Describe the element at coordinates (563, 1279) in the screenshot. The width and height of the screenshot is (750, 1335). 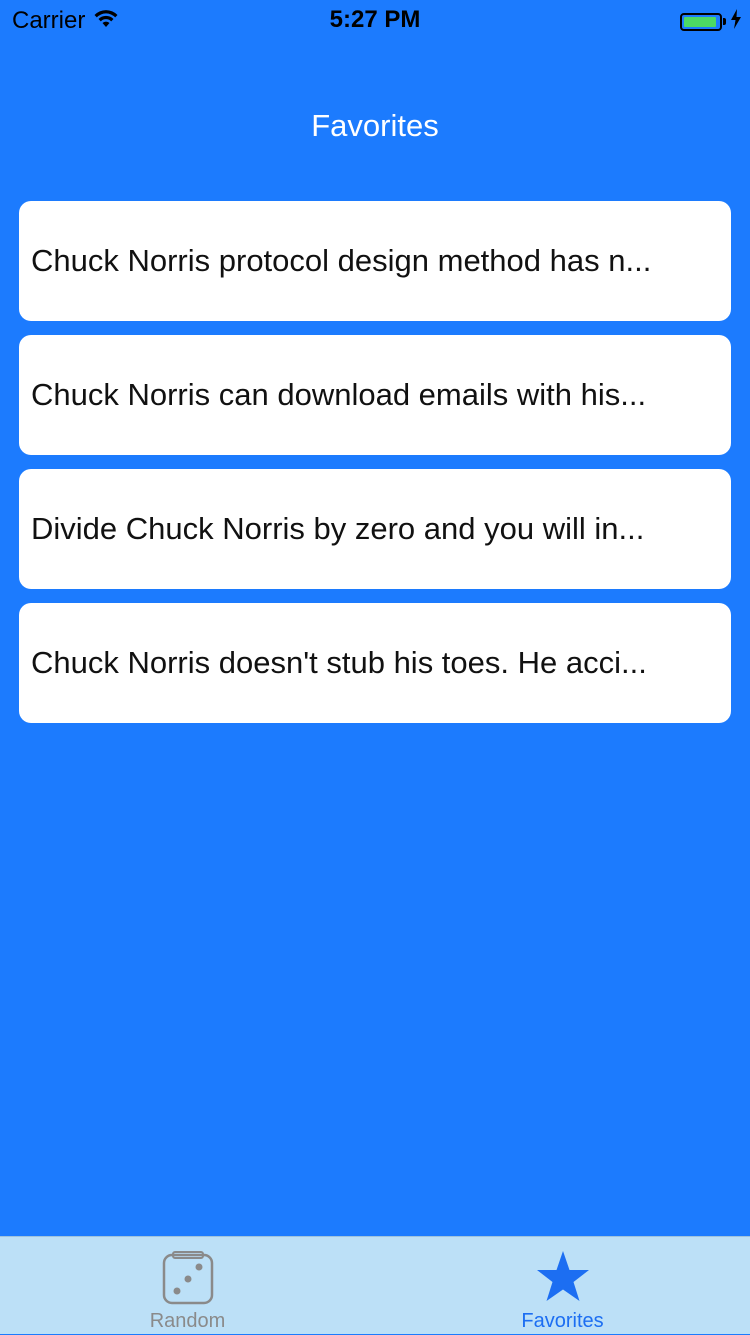
I see `star-icon` at that location.